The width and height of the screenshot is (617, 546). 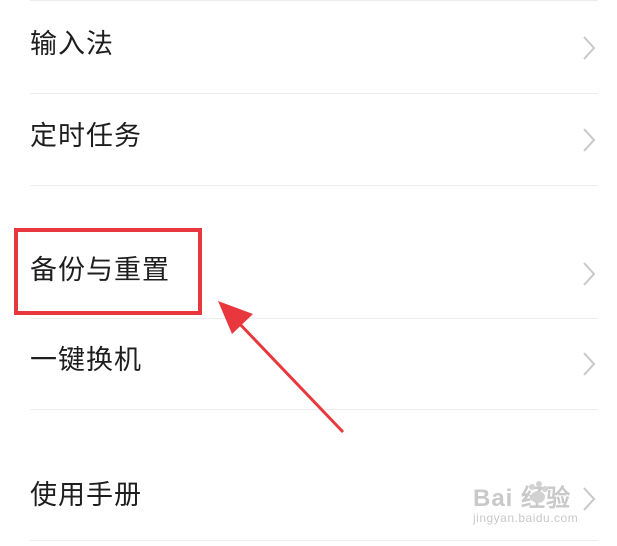 What do you see at coordinates (281, 367) in the screenshot?
I see `annotation-arrow-icon` at bounding box center [281, 367].